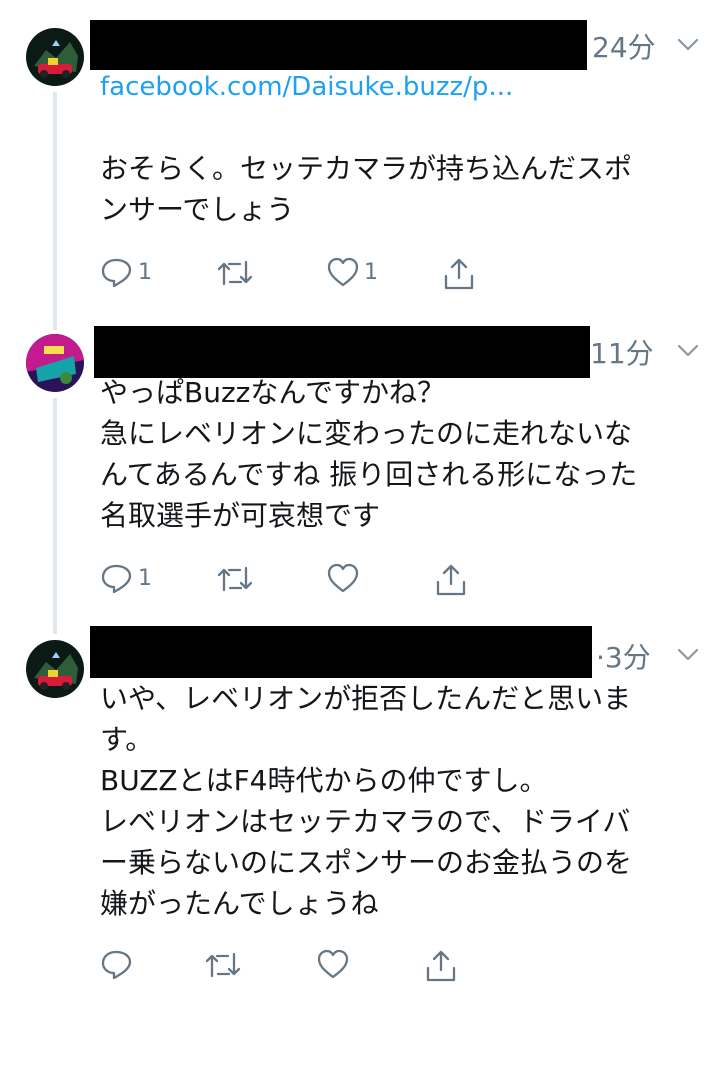 The image size is (720, 1075). Describe the element at coordinates (310, 580) in the screenshot. I see `tweet-actions: 1` at that location.